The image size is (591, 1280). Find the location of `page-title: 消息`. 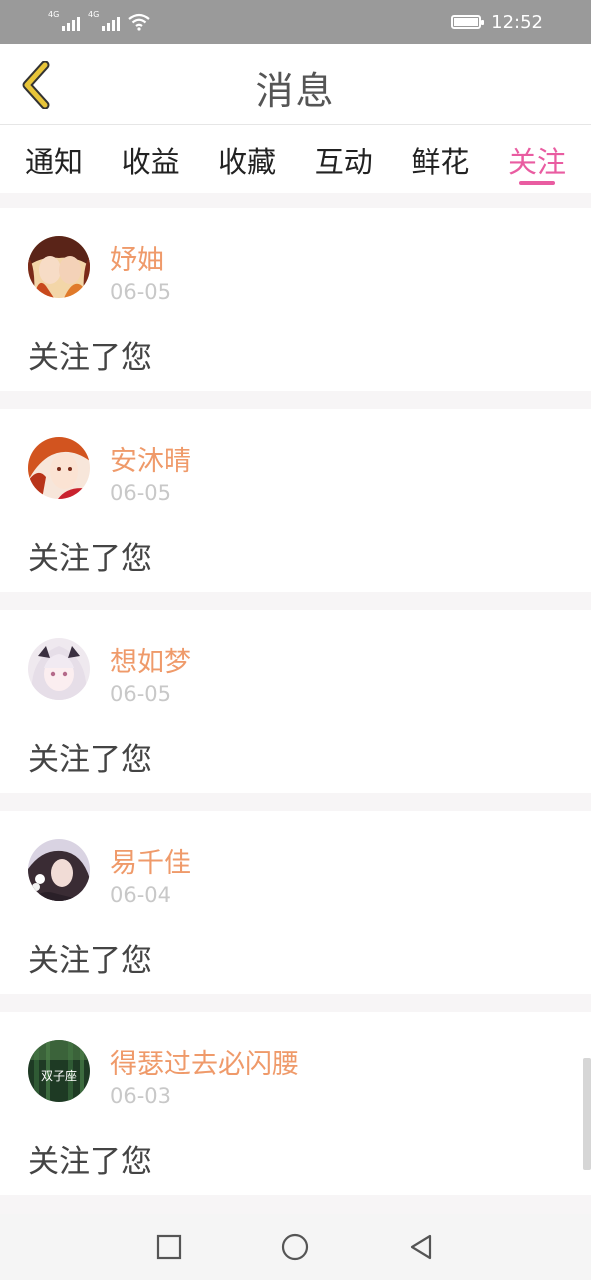

page-title: 消息 is located at coordinates (295, 91).